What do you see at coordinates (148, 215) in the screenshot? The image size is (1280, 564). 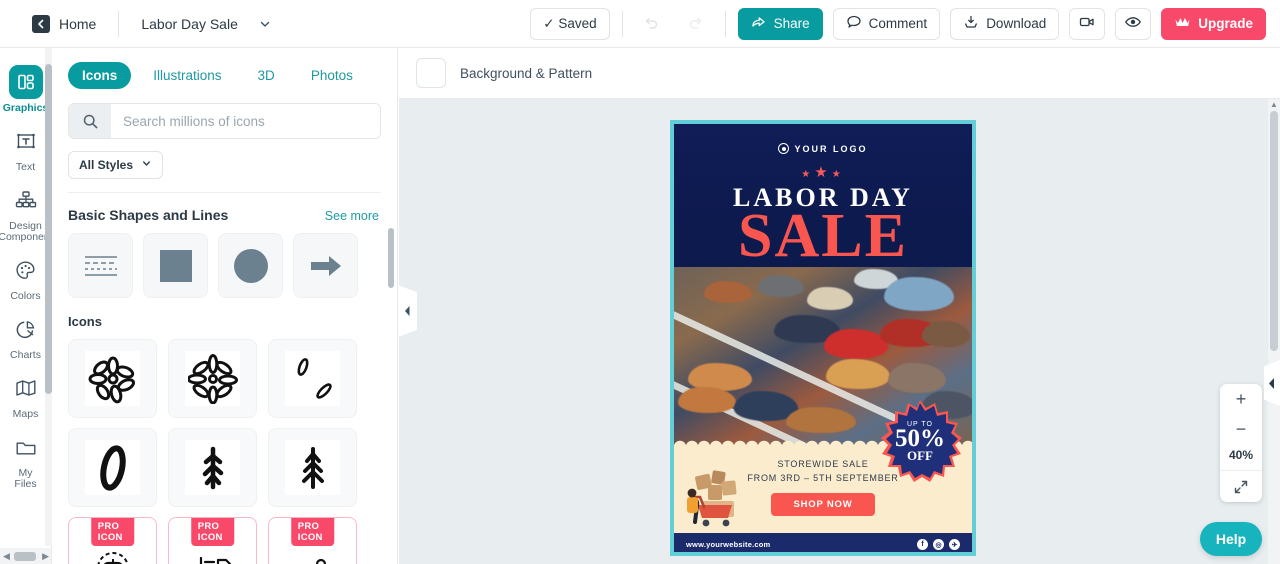 I see `section-title: Basic Shapes and Lines` at bounding box center [148, 215].